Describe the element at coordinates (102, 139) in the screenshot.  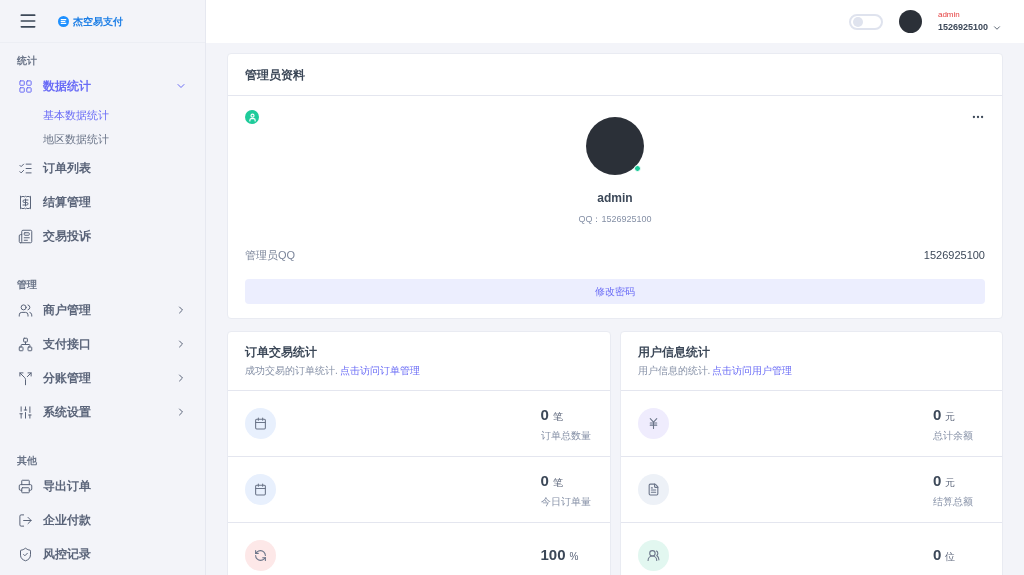
I see `subnav-item: 地区数据统计` at that location.